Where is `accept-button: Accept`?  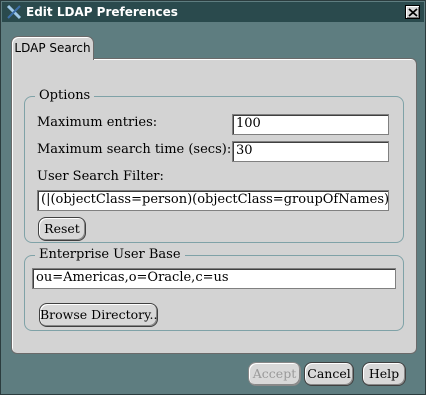
accept-button: Accept is located at coordinates (274, 374).